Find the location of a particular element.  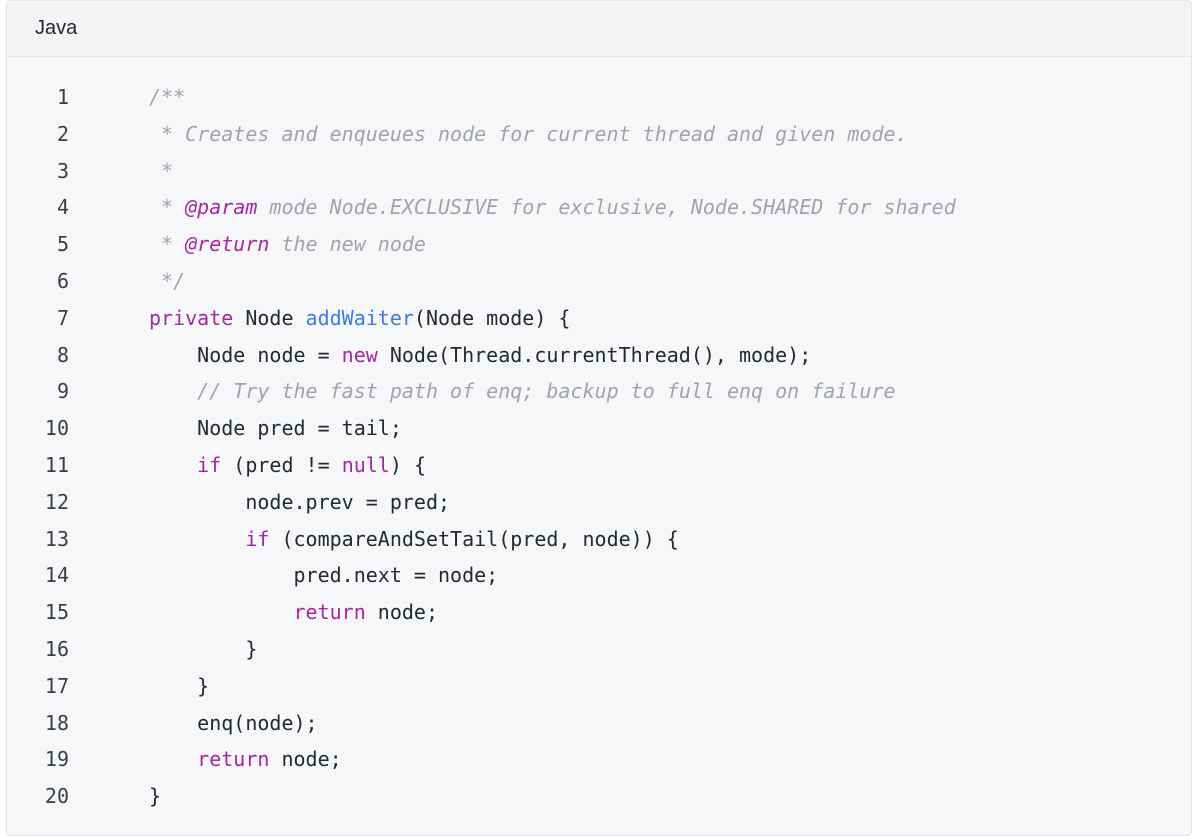

code-line: 12 node.prev = pred; is located at coordinates (599, 502).